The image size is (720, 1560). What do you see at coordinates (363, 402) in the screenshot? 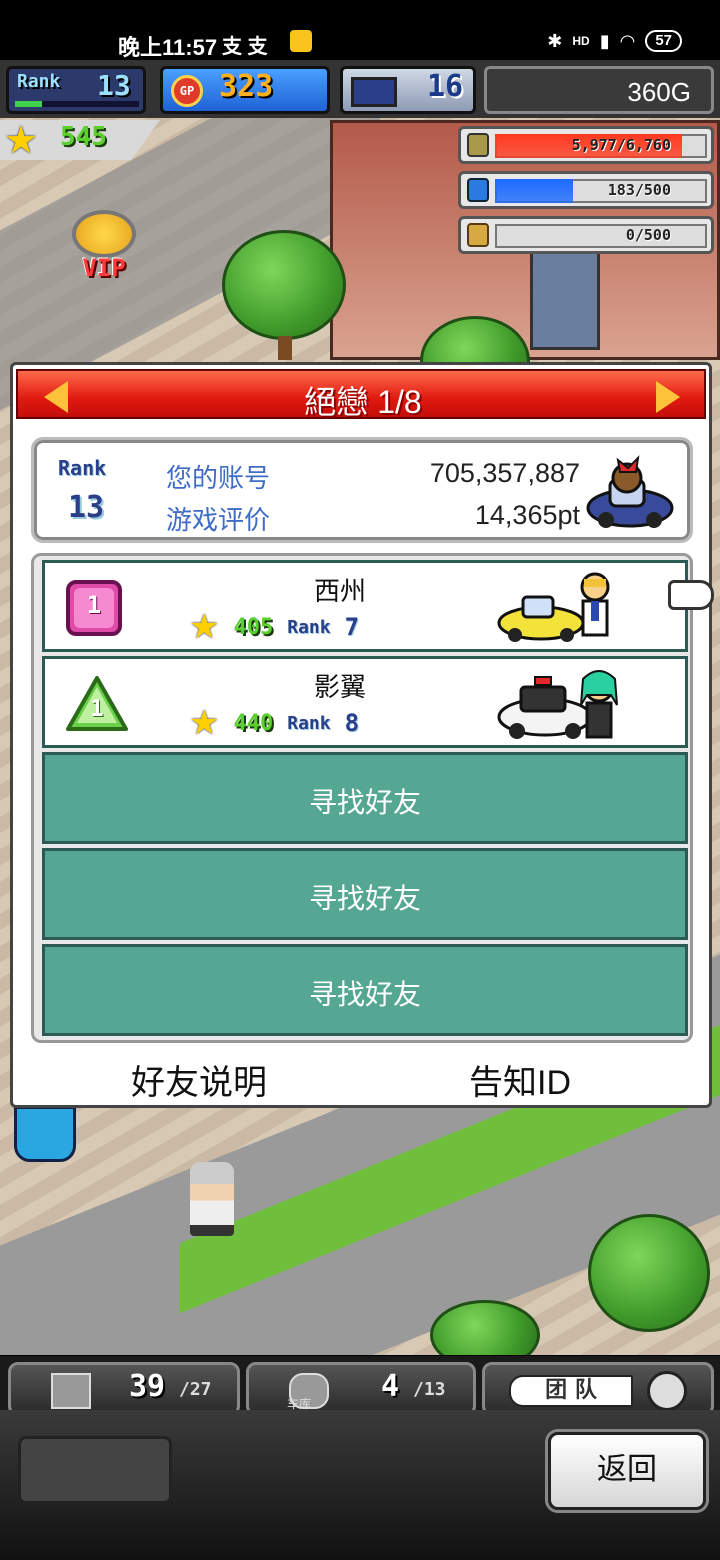
I see `dialog-title: 絕戀 1/8` at bounding box center [363, 402].